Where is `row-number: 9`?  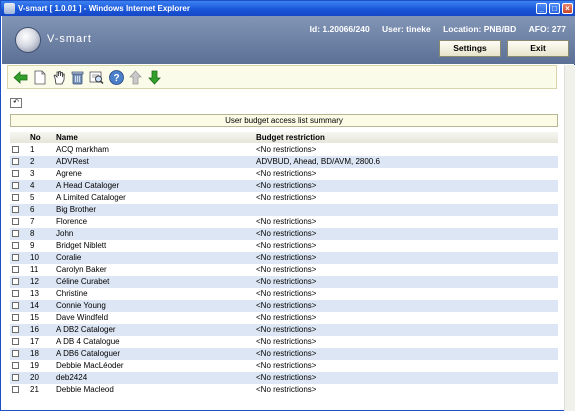
row-number: 9 is located at coordinates (41, 246).